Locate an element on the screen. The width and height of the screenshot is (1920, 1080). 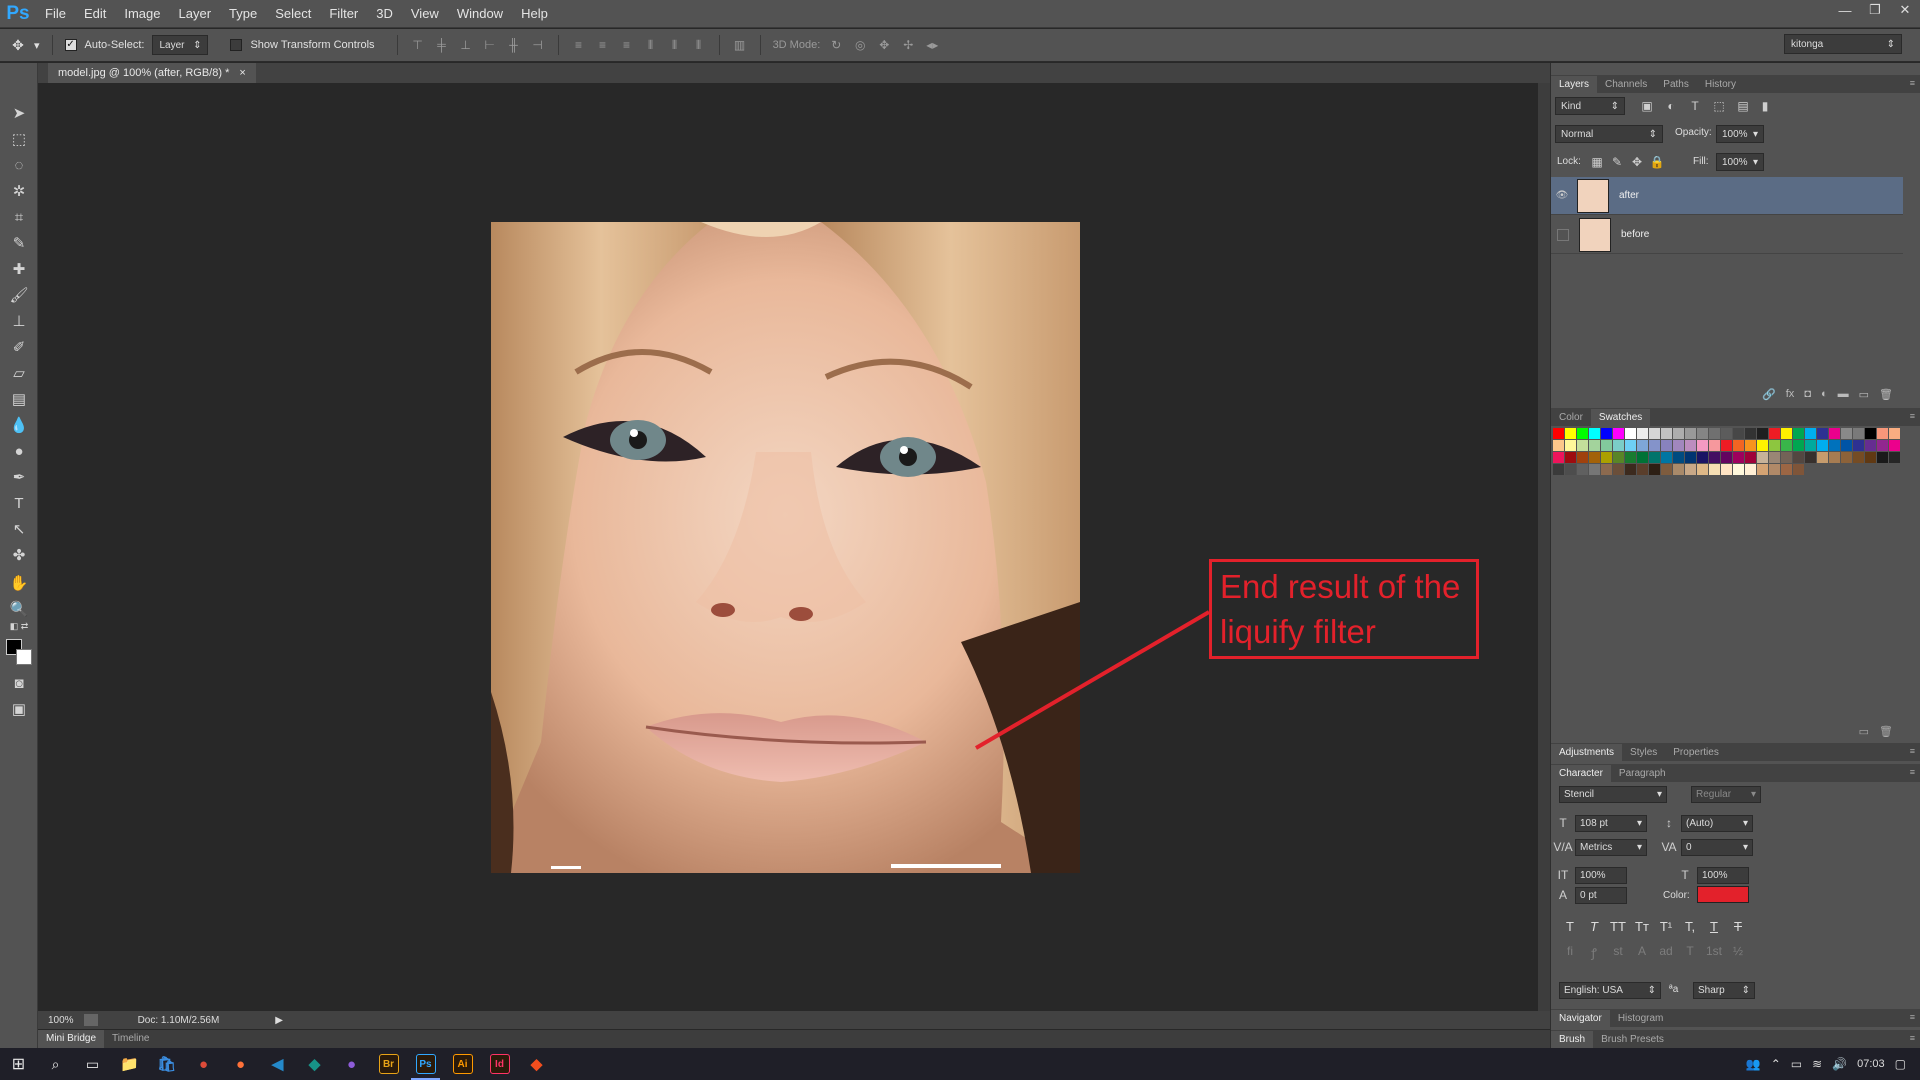
old-style-button: ꝭ is located at coordinates (1594, 953).